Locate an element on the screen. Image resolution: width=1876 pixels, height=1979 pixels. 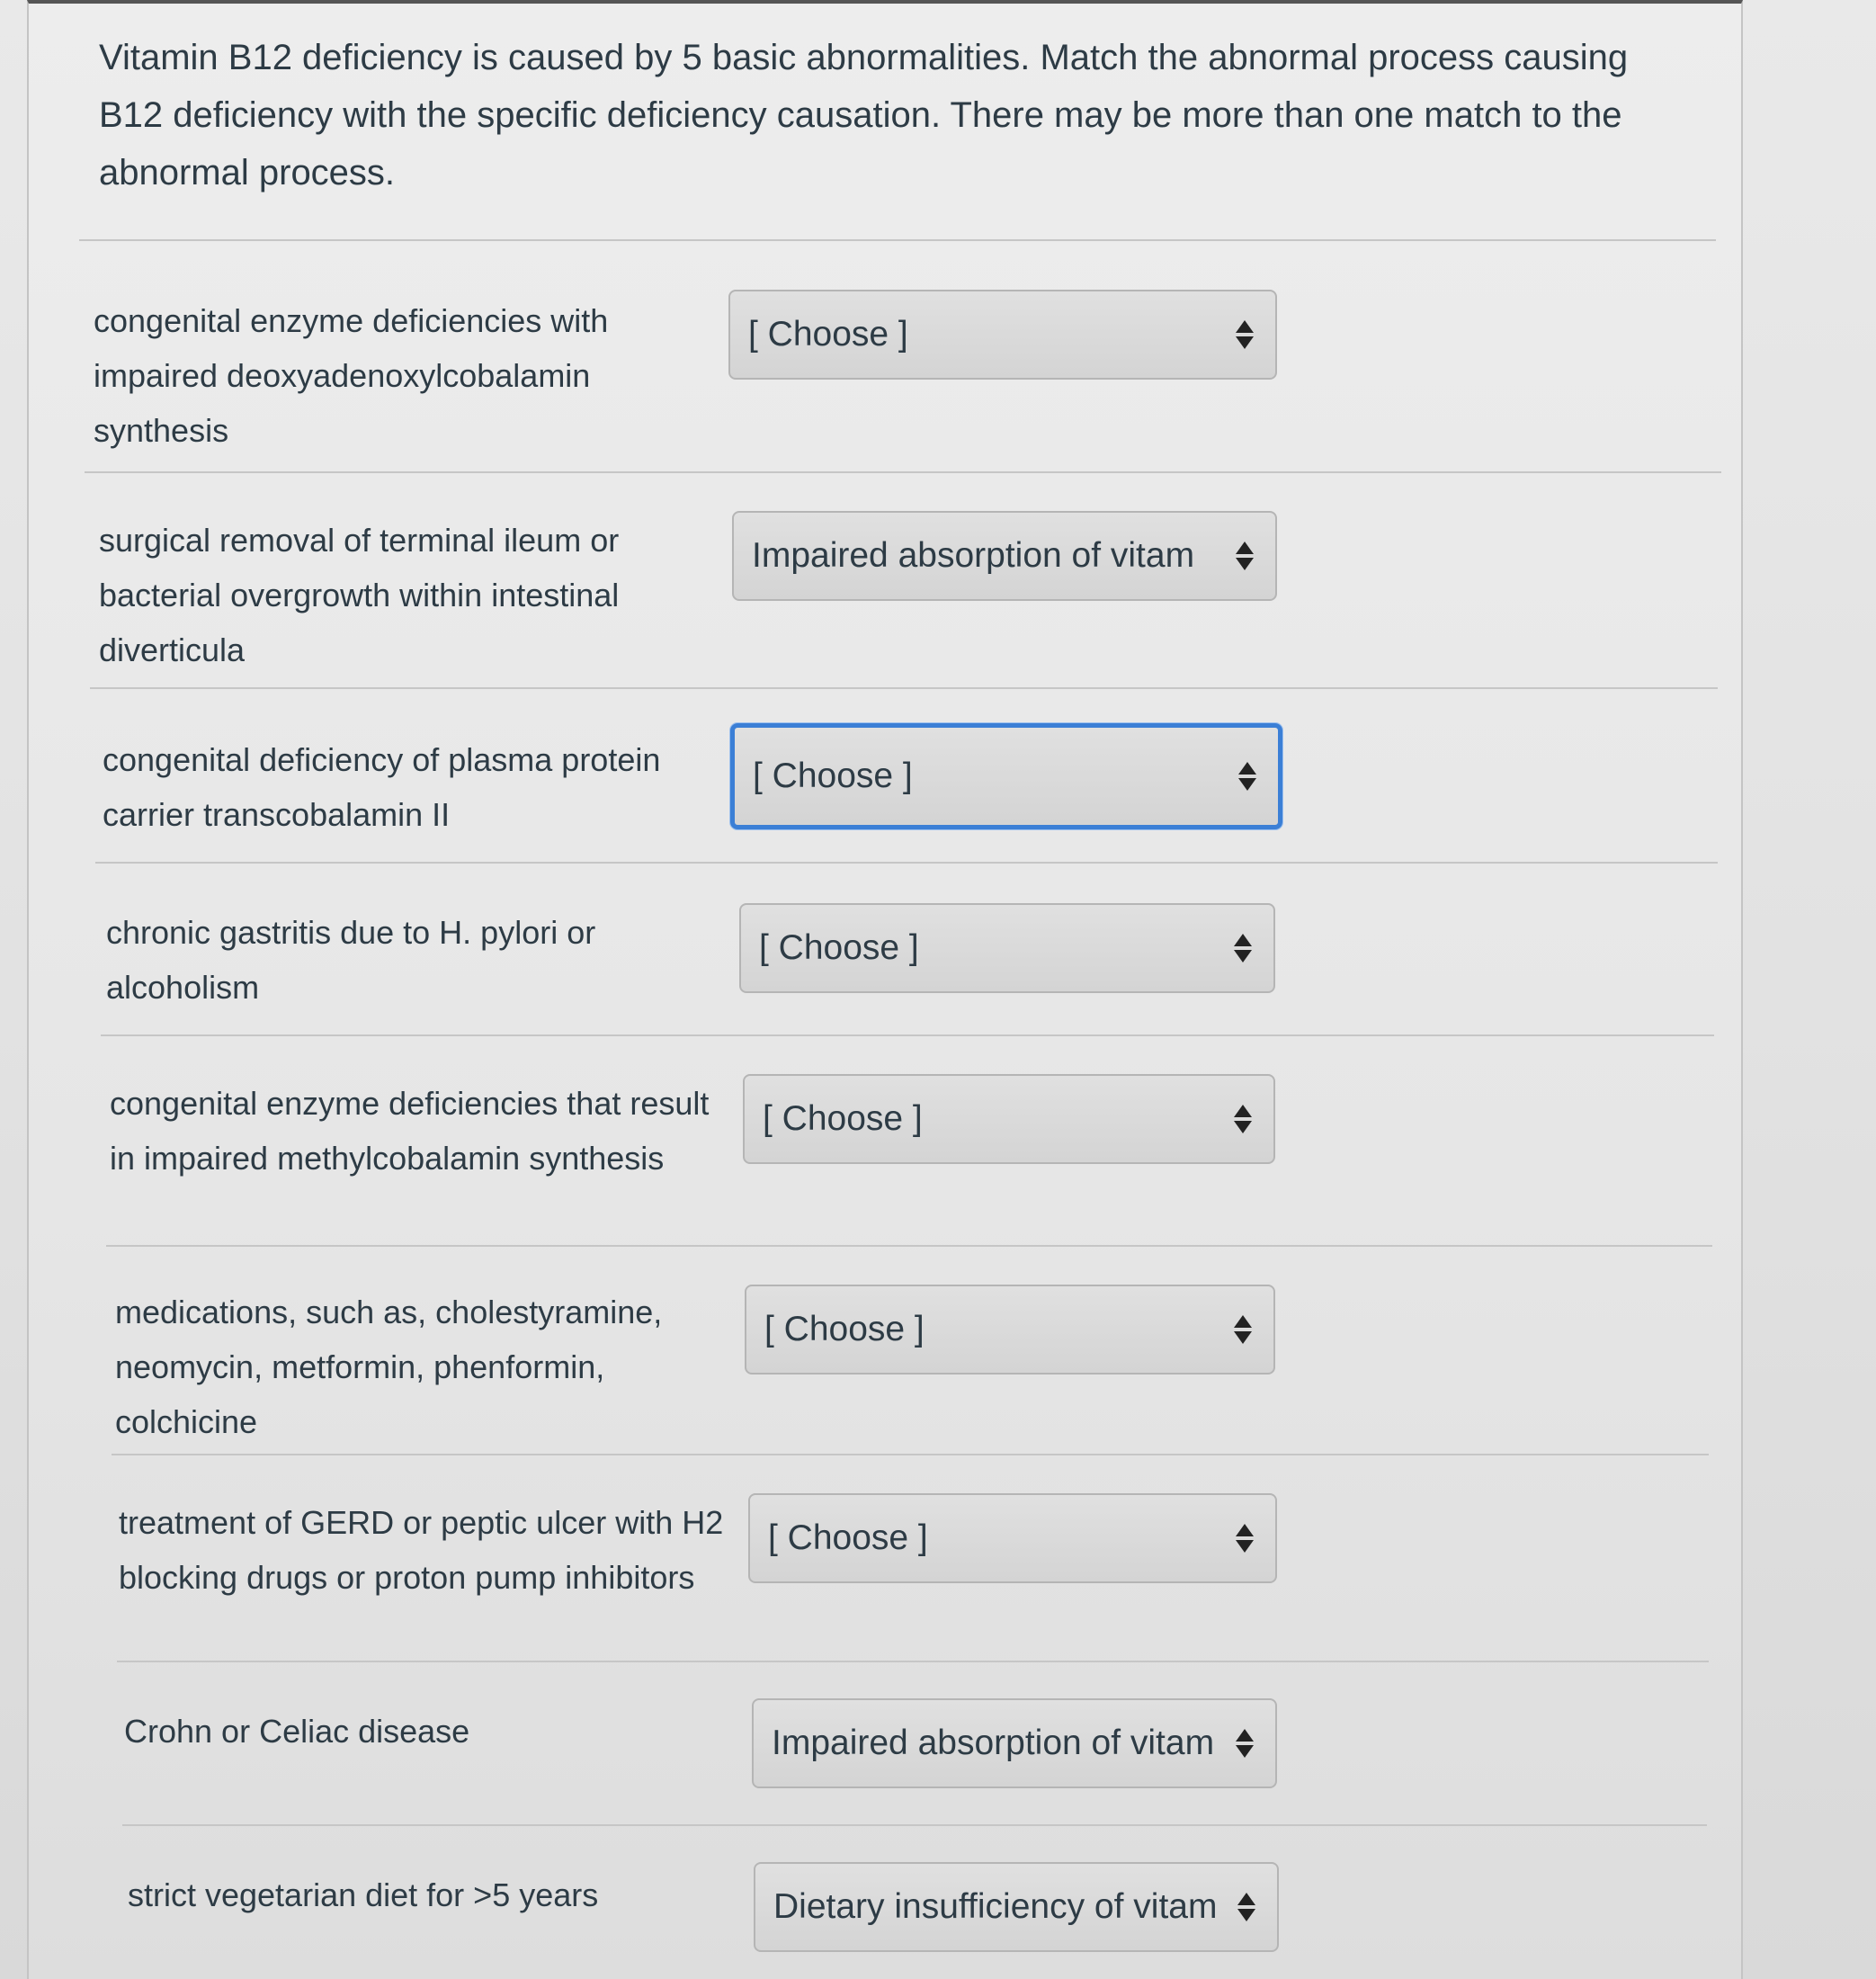
match-select-9: Dietary insufficiency of vitam is located at coordinates (1017, 1907).